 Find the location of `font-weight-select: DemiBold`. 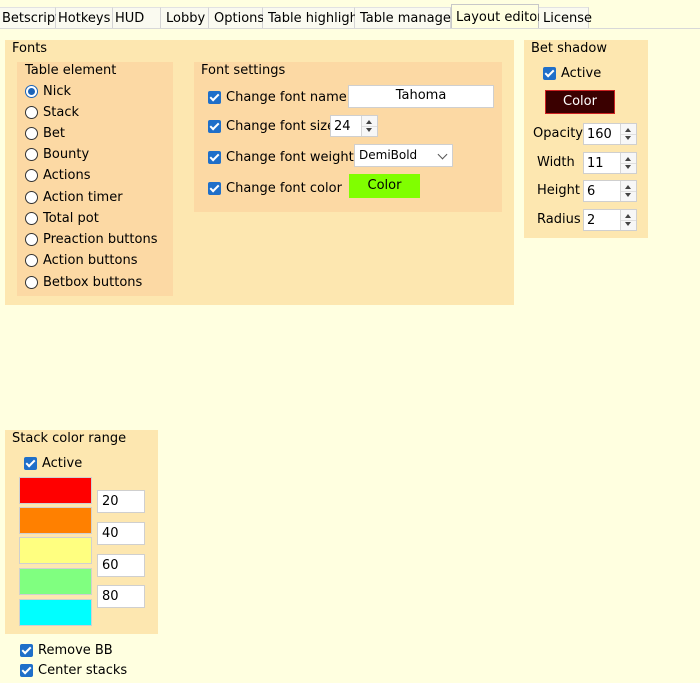

font-weight-select: DemiBold is located at coordinates (403, 155).